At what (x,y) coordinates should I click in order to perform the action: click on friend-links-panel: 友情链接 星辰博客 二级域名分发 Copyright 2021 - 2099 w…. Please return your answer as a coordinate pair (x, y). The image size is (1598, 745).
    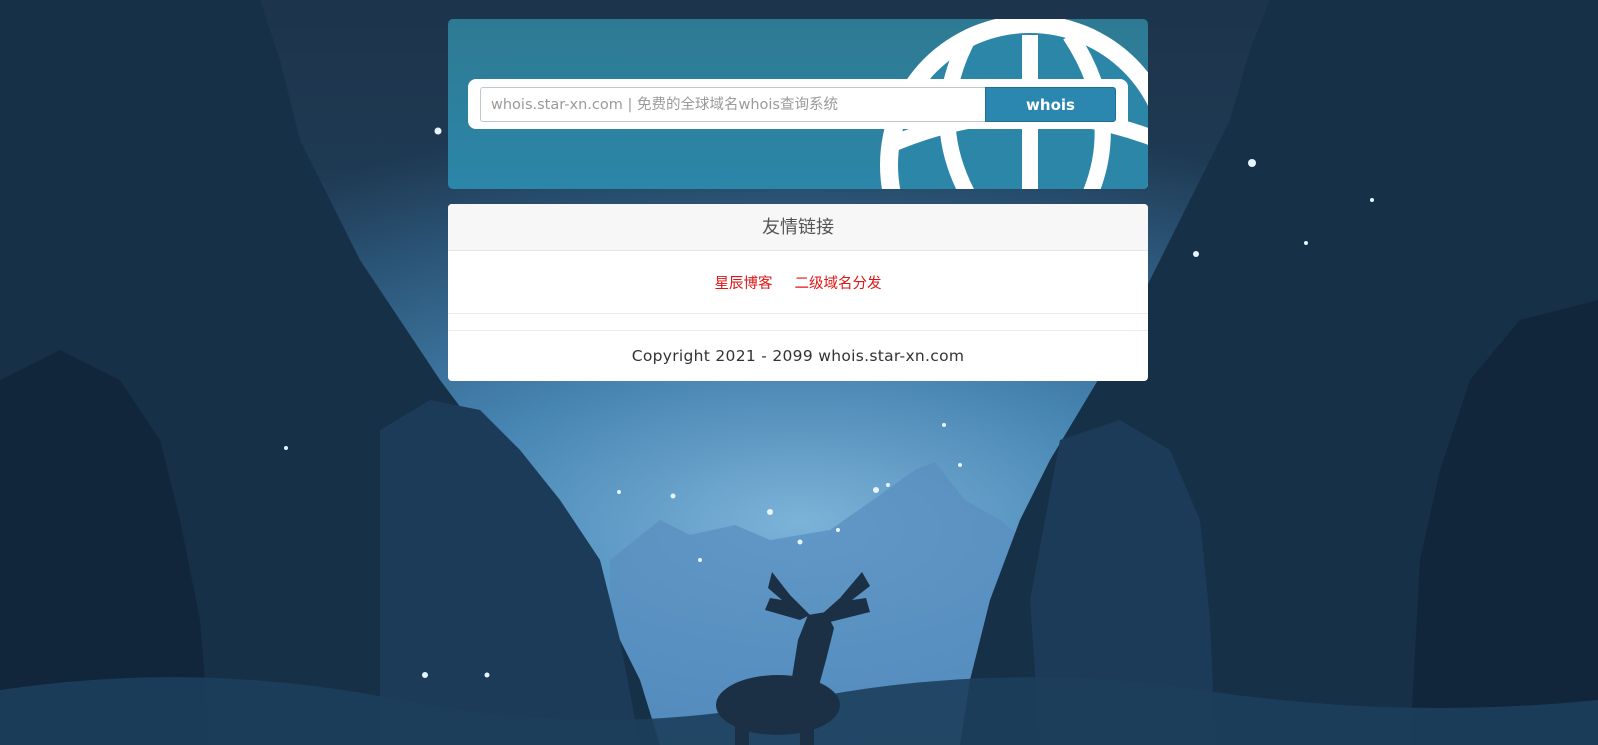
    Looking at the image, I should click on (798, 292).